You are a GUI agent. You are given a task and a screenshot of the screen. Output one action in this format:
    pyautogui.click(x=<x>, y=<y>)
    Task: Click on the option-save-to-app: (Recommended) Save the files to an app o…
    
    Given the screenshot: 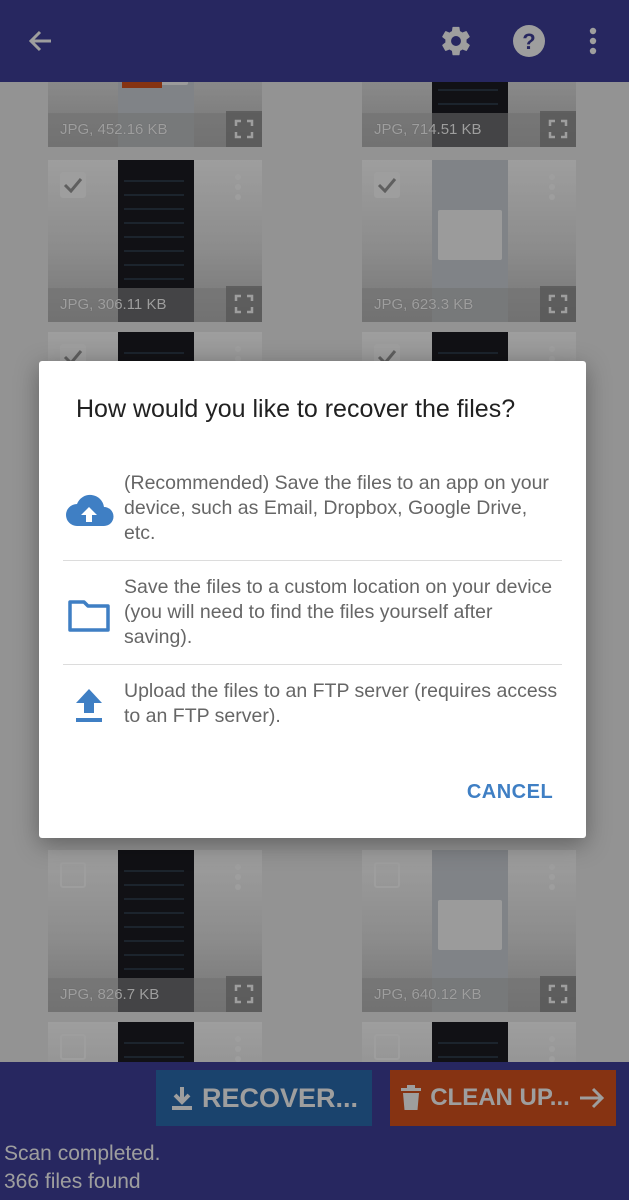 What is the action you would take?
    pyautogui.click(x=312, y=512)
    